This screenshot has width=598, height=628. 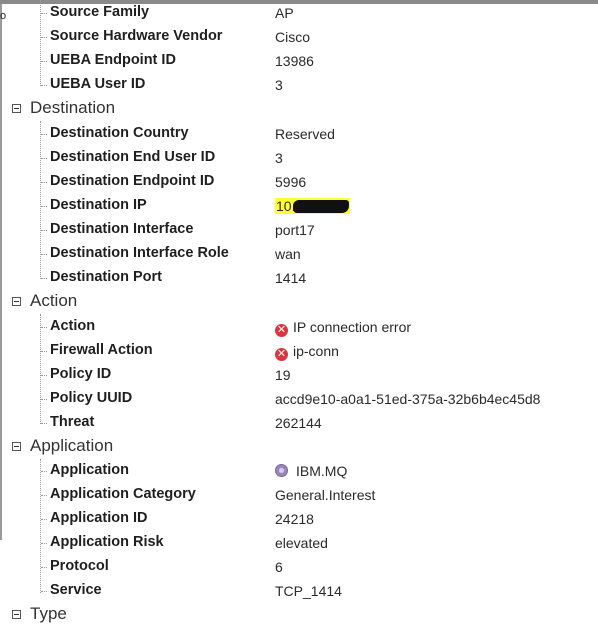 What do you see at coordinates (294, 61) in the screenshot?
I see `field-value: 13986` at bounding box center [294, 61].